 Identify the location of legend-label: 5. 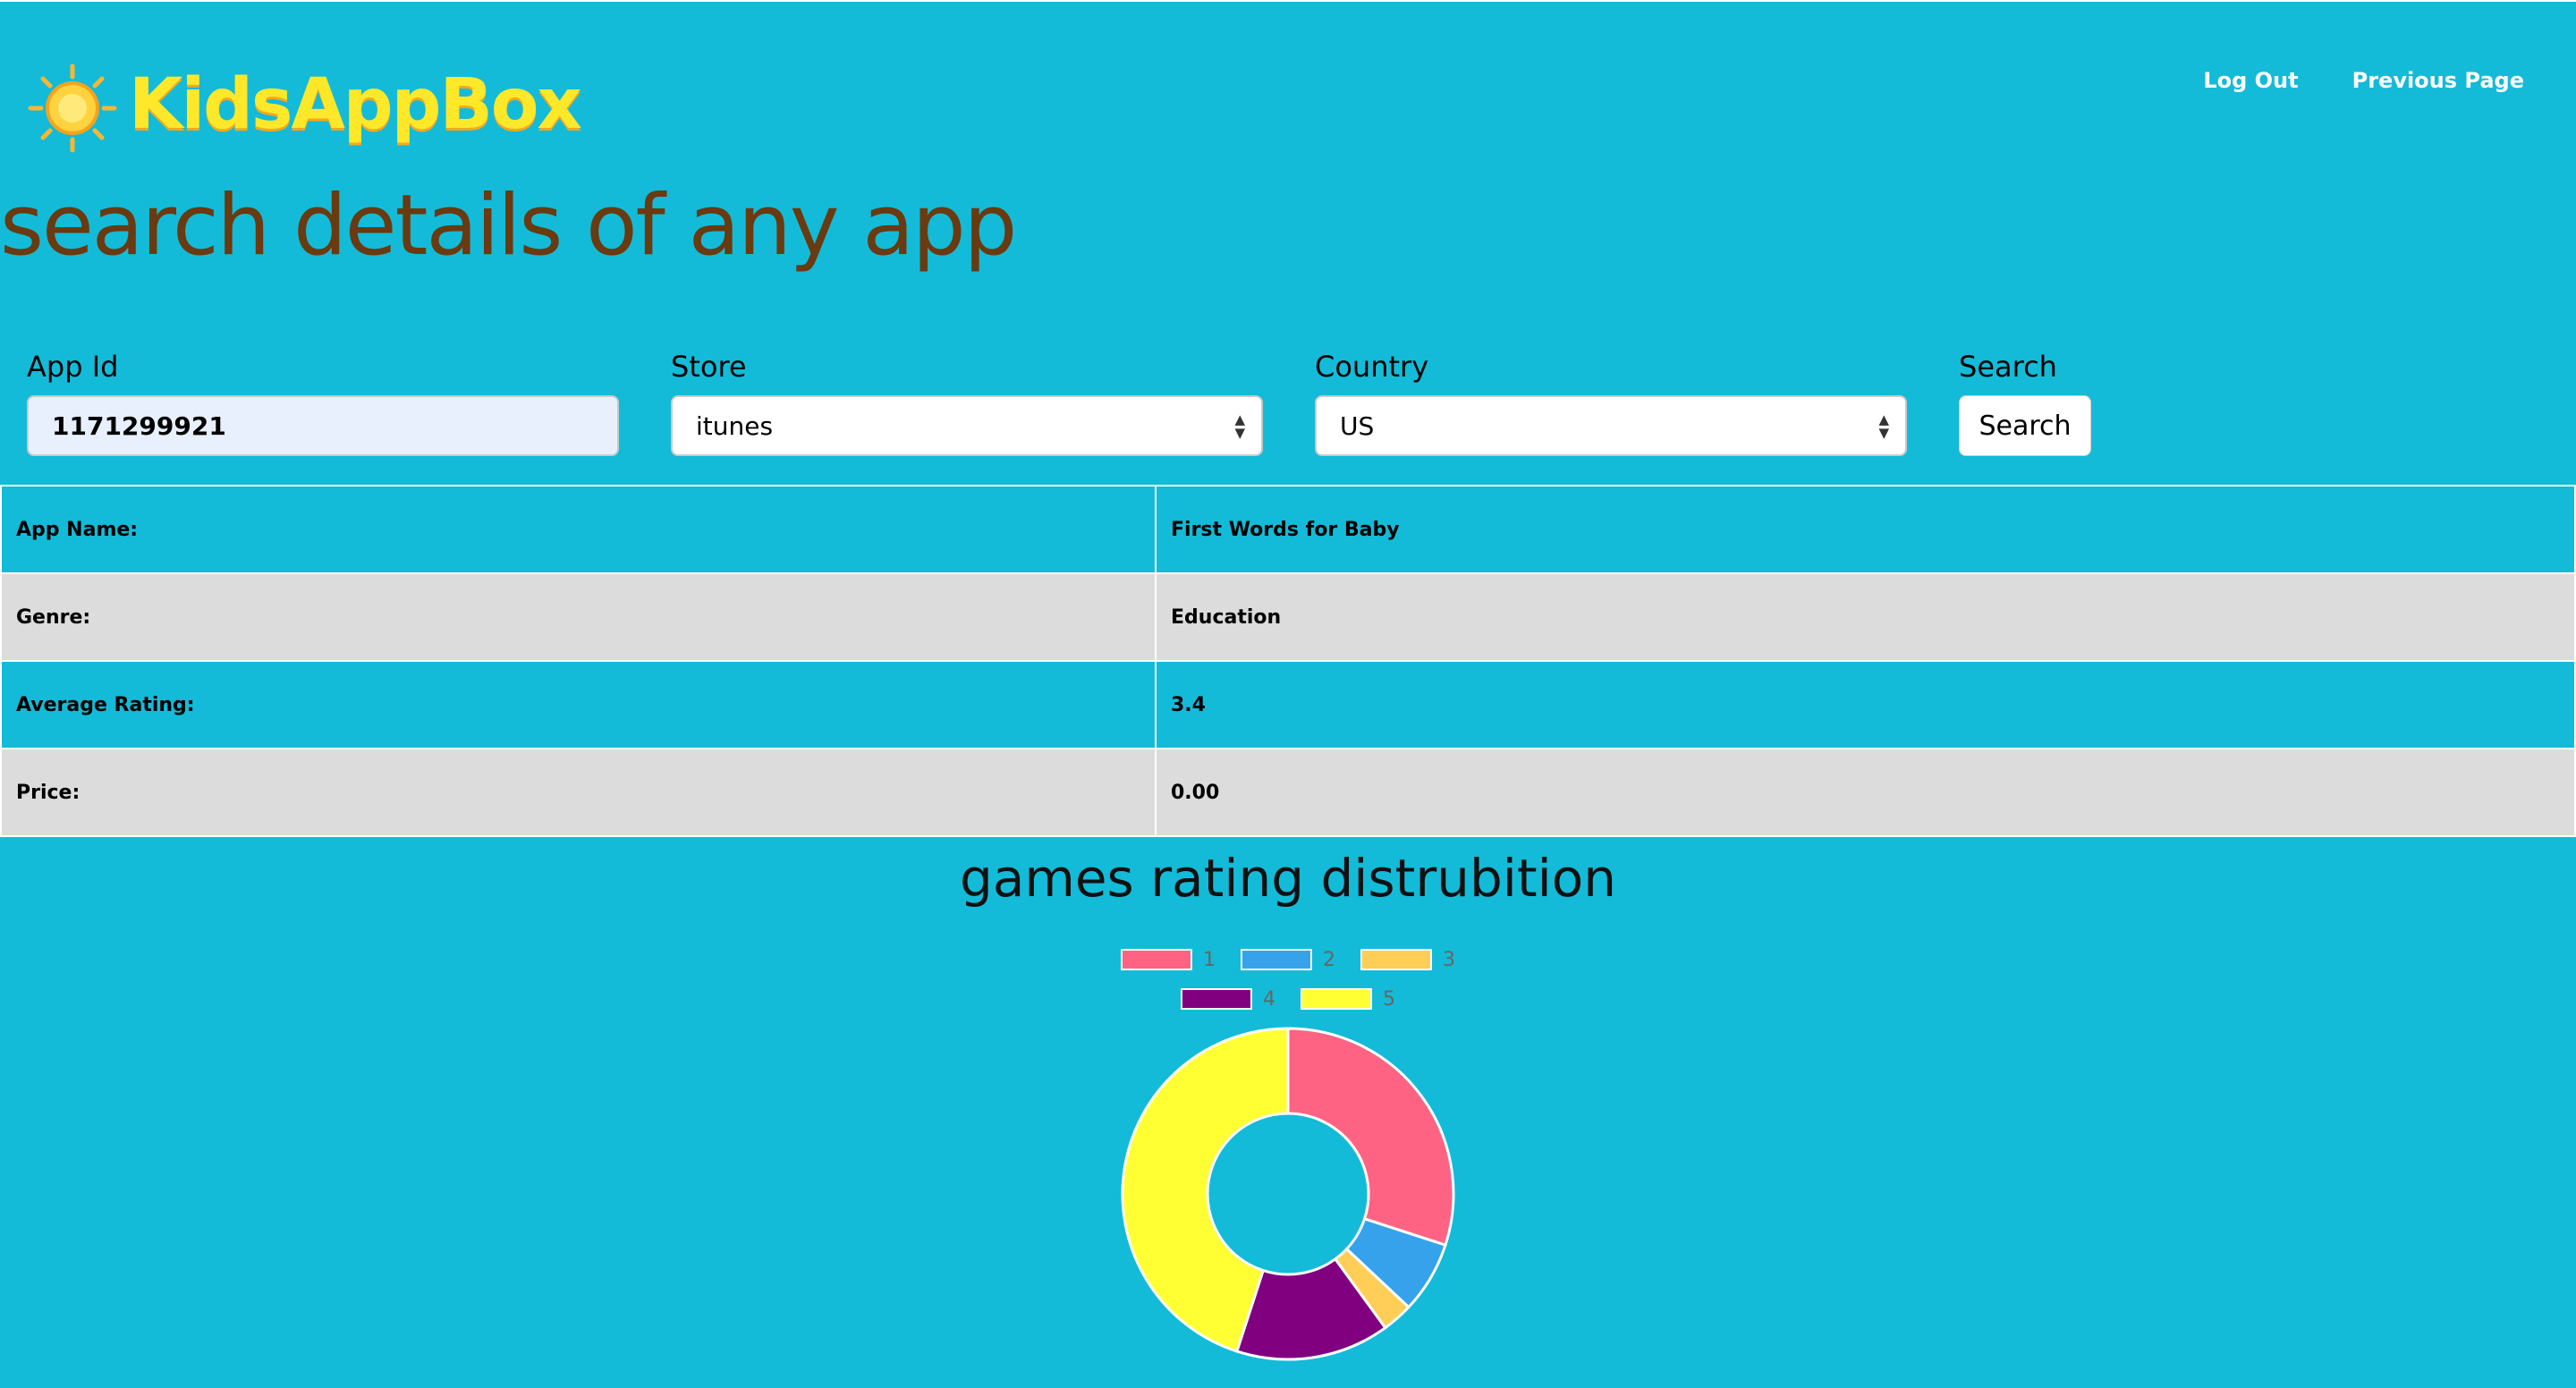
(1389, 999).